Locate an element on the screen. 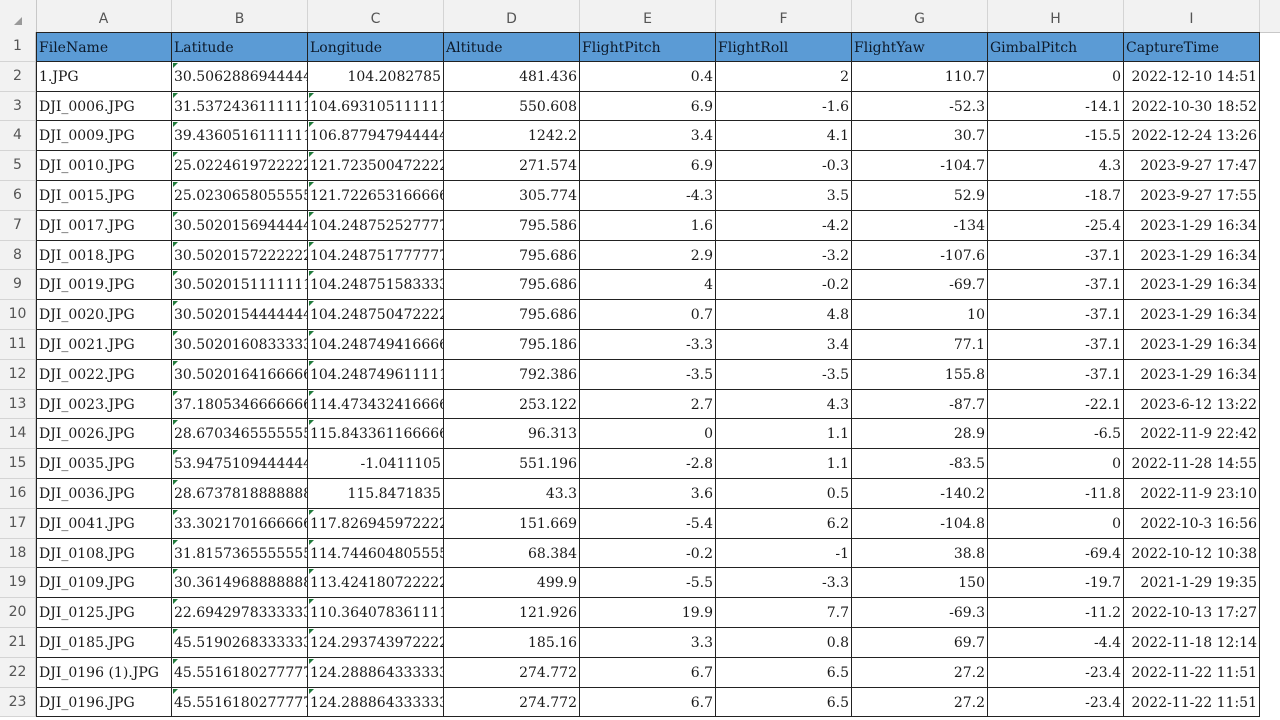  table-cell: 2022-12-10 14:51 is located at coordinates (1192, 76).